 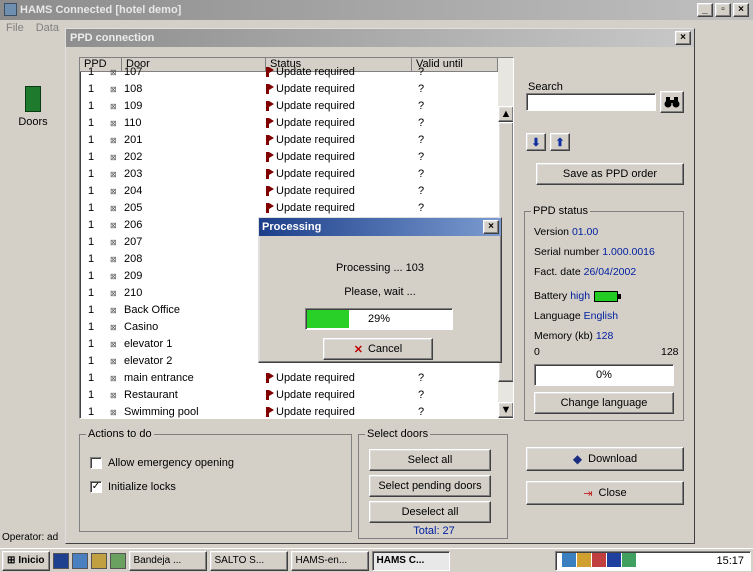 I want to click on menu-file: File, so click(x=15, y=28).